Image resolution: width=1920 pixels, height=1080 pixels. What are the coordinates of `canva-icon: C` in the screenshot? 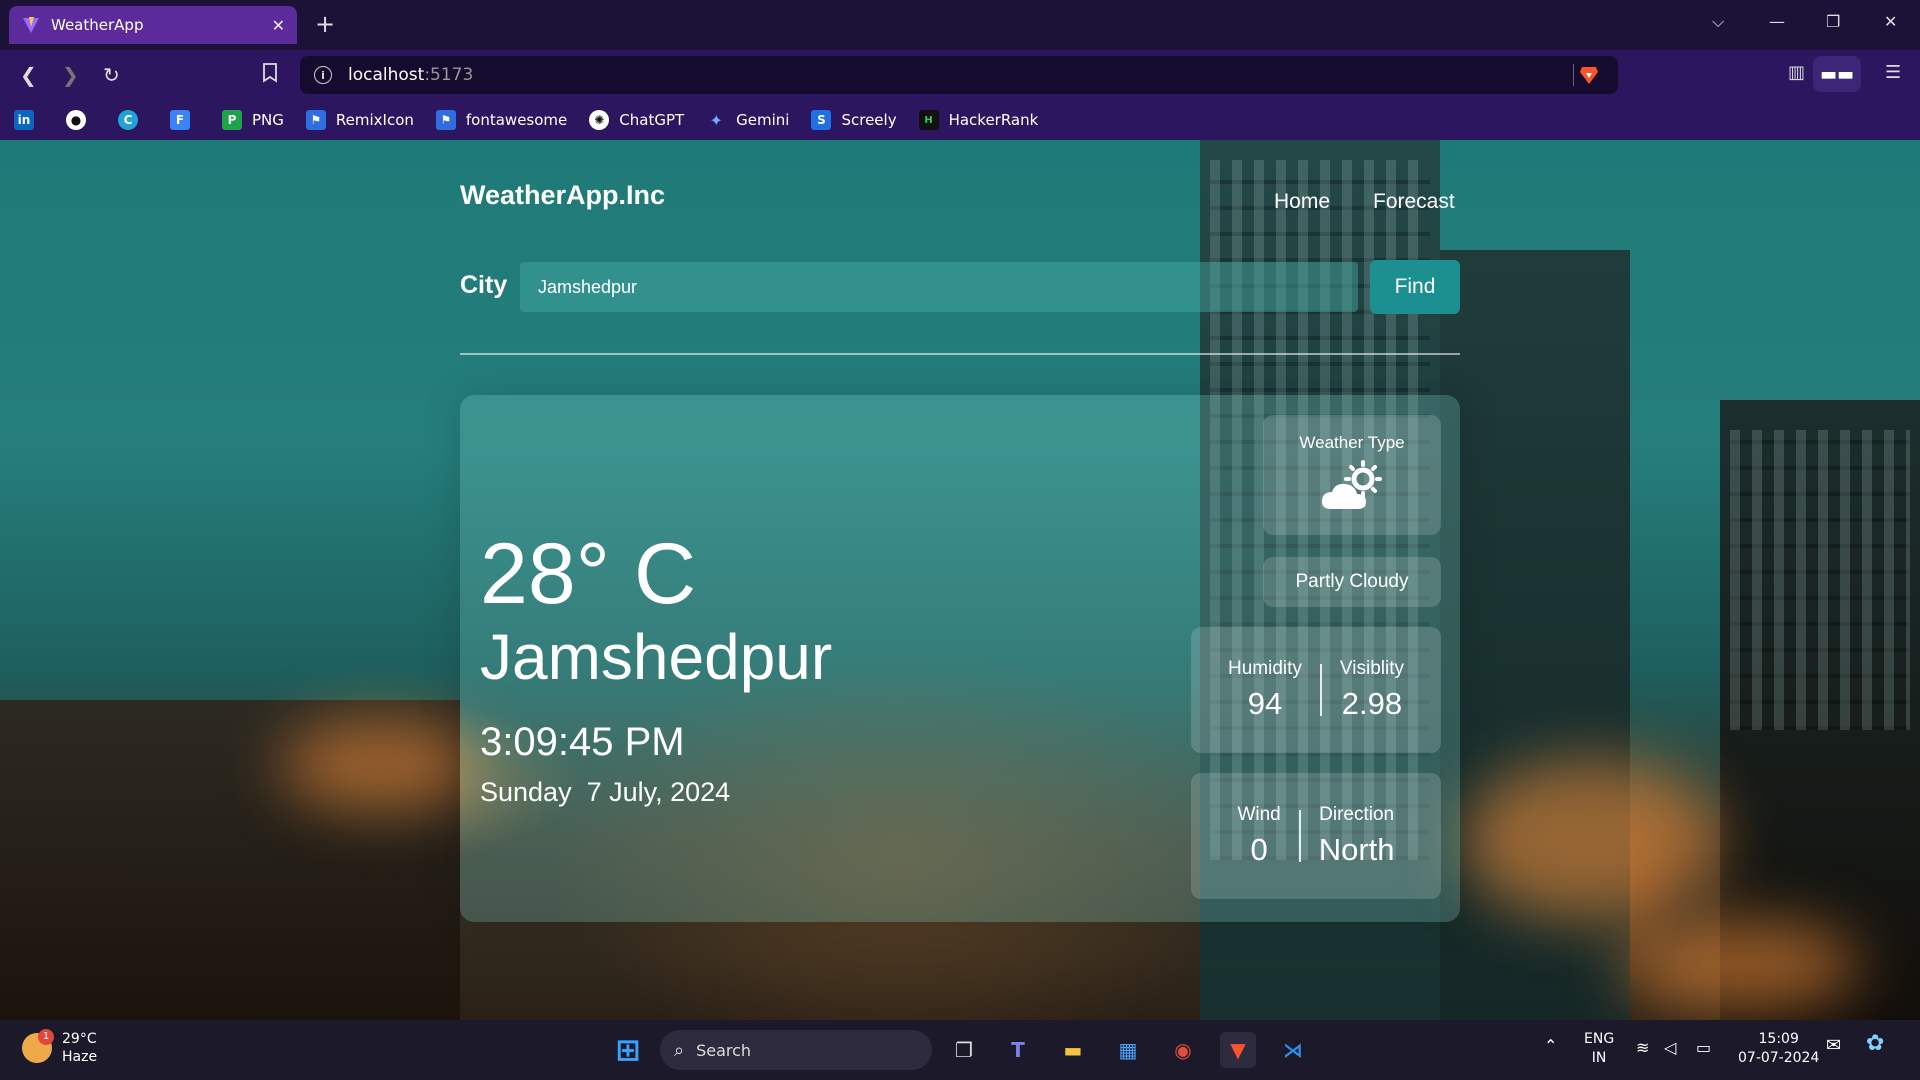 It's located at (128, 120).